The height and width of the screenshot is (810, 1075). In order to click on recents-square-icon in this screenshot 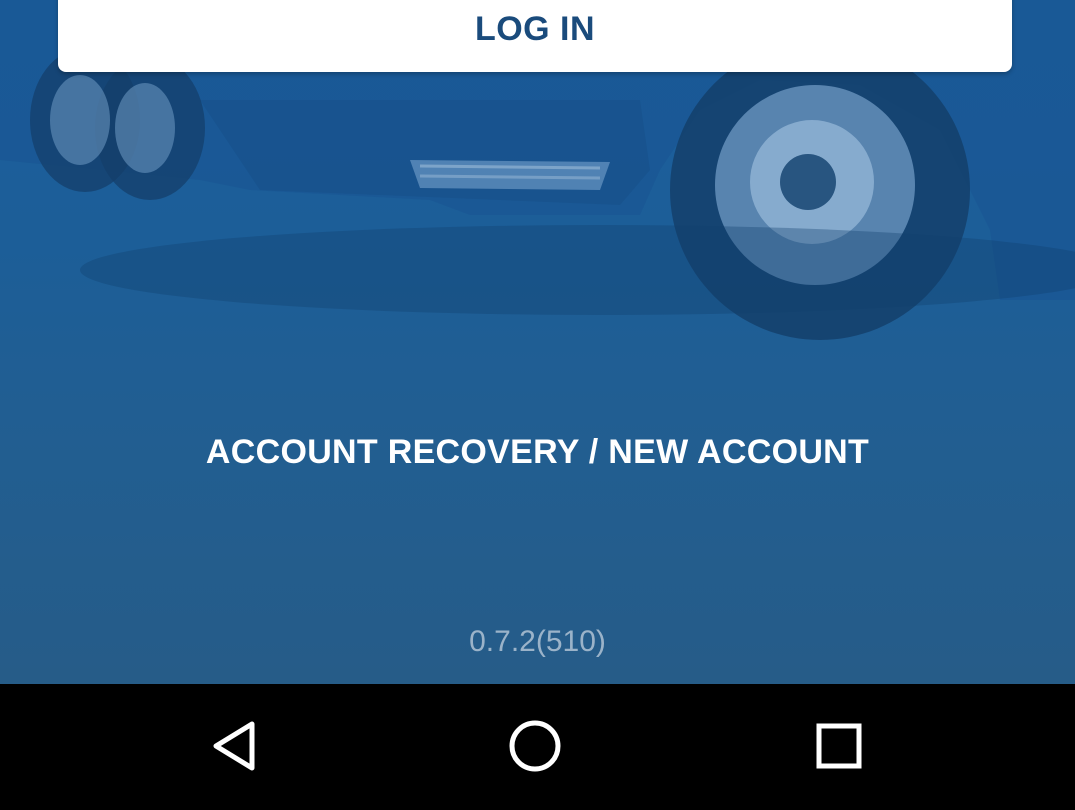, I will do `click(839, 746)`.